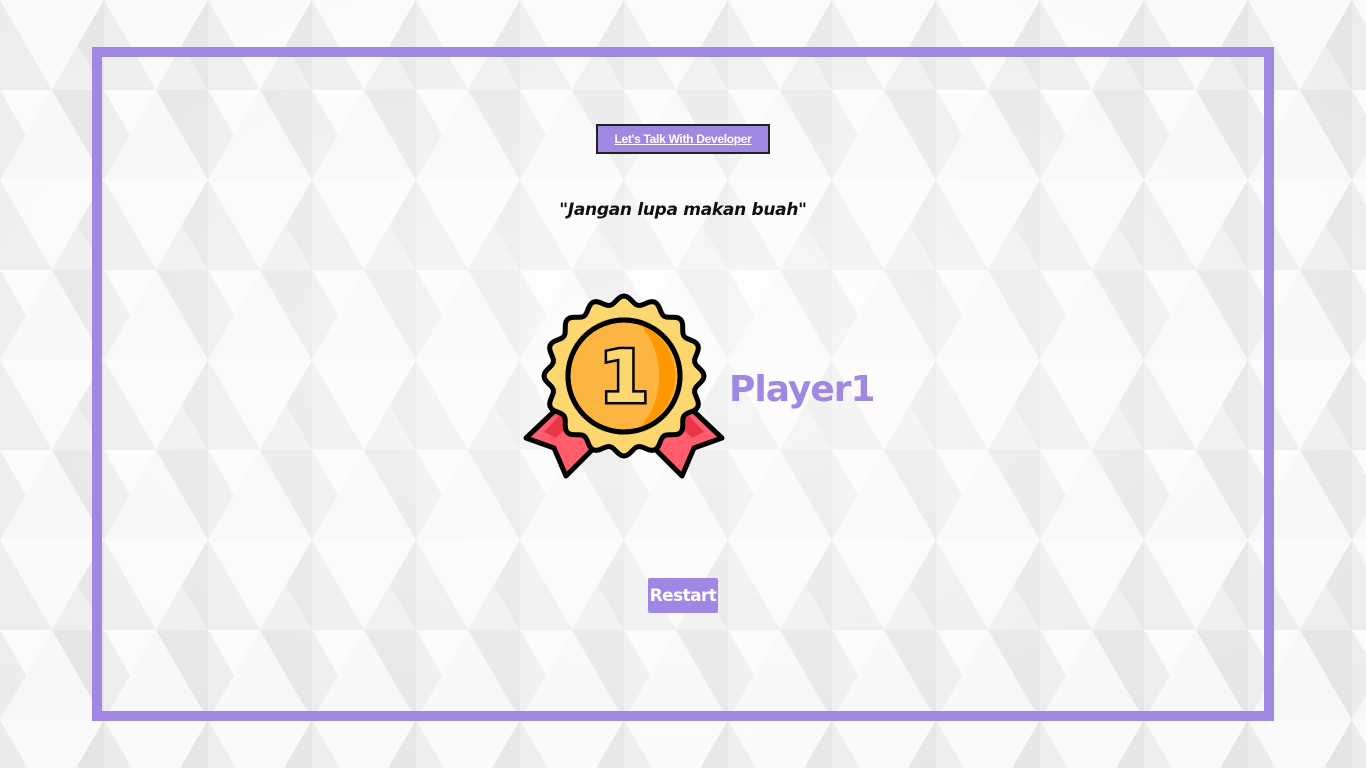 This screenshot has height=768, width=1366. Describe the element at coordinates (624, 377) in the screenshot. I see `medal-number: 1` at that location.